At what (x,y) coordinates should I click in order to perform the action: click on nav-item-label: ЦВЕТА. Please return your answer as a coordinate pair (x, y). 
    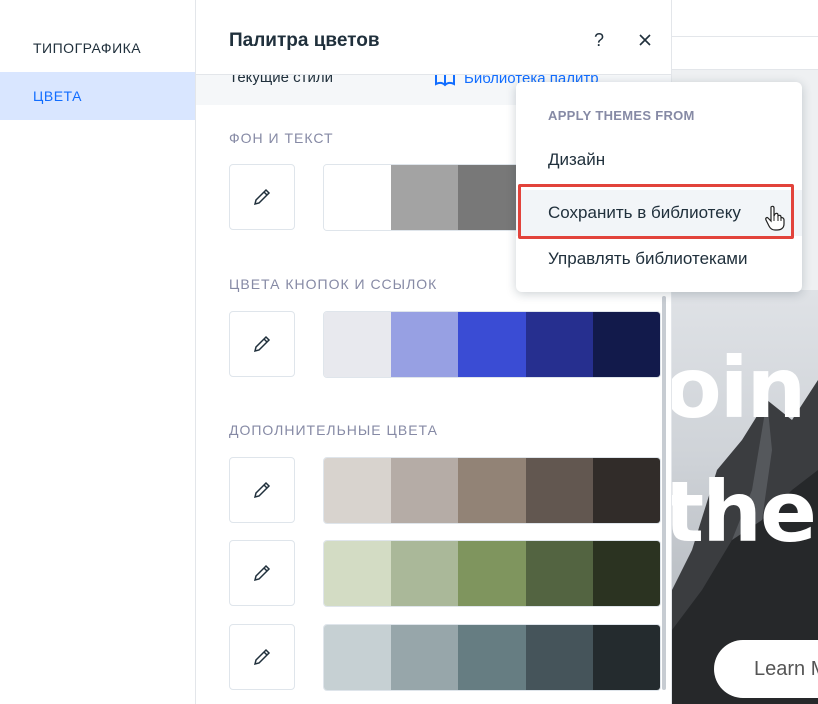
    Looking at the image, I should click on (57, 96).